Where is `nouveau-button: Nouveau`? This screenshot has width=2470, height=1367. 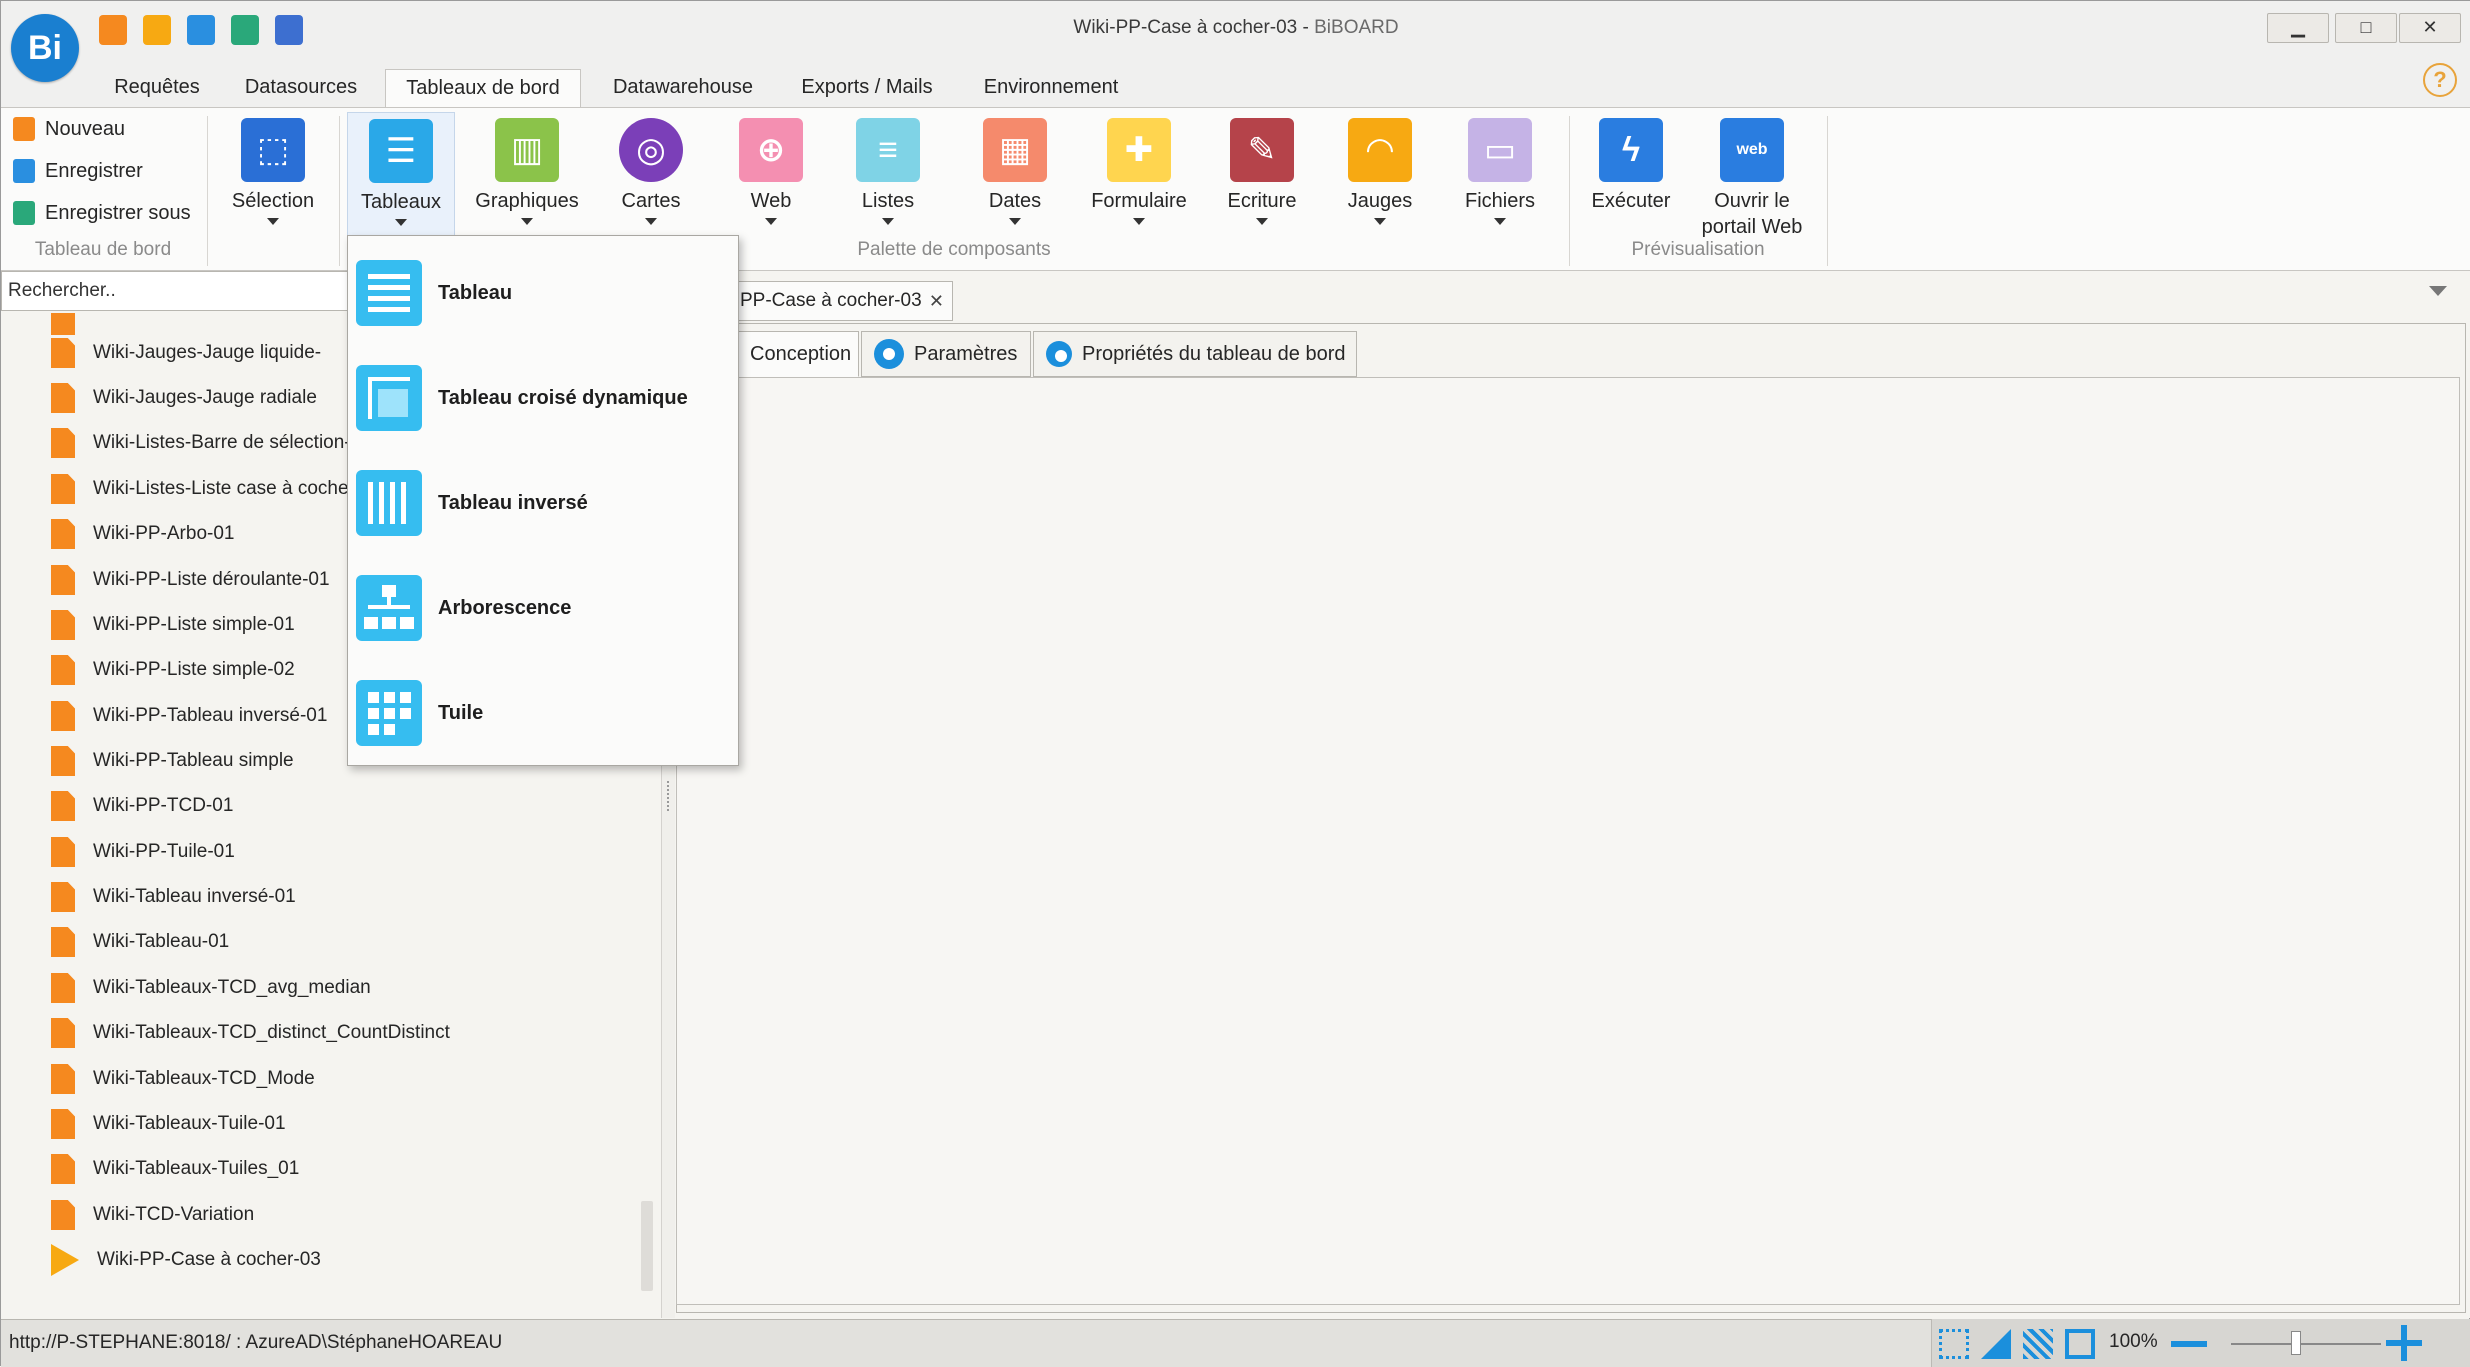 nouveau-button: Nouveau is located at coordinates (69, 129).